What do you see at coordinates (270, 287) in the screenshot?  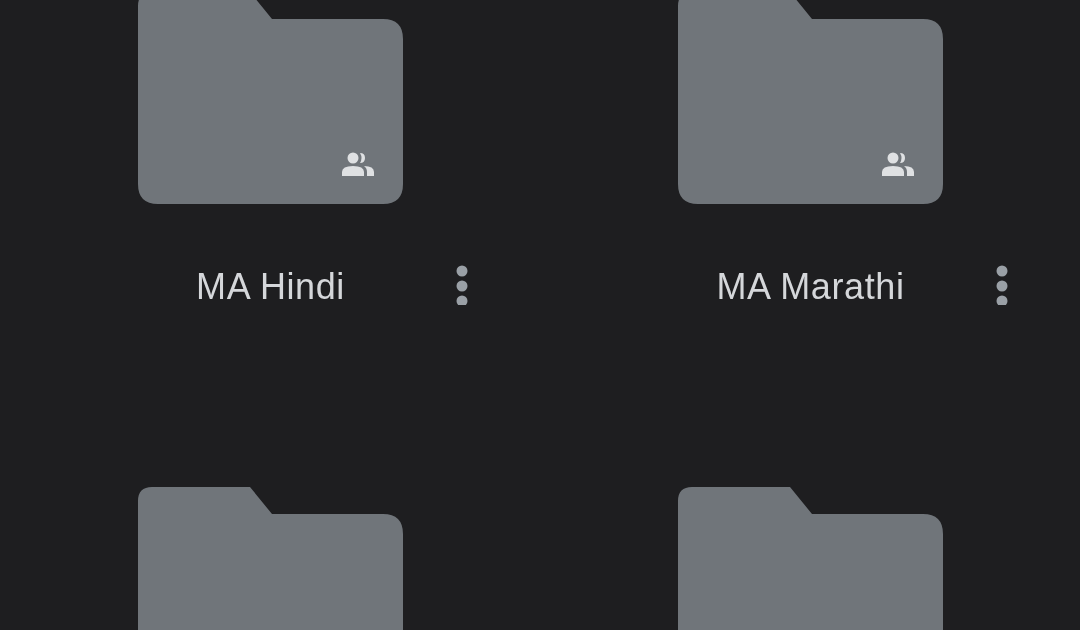 I see `folder-name: MA Hindi` at bounding box center [270, 287].